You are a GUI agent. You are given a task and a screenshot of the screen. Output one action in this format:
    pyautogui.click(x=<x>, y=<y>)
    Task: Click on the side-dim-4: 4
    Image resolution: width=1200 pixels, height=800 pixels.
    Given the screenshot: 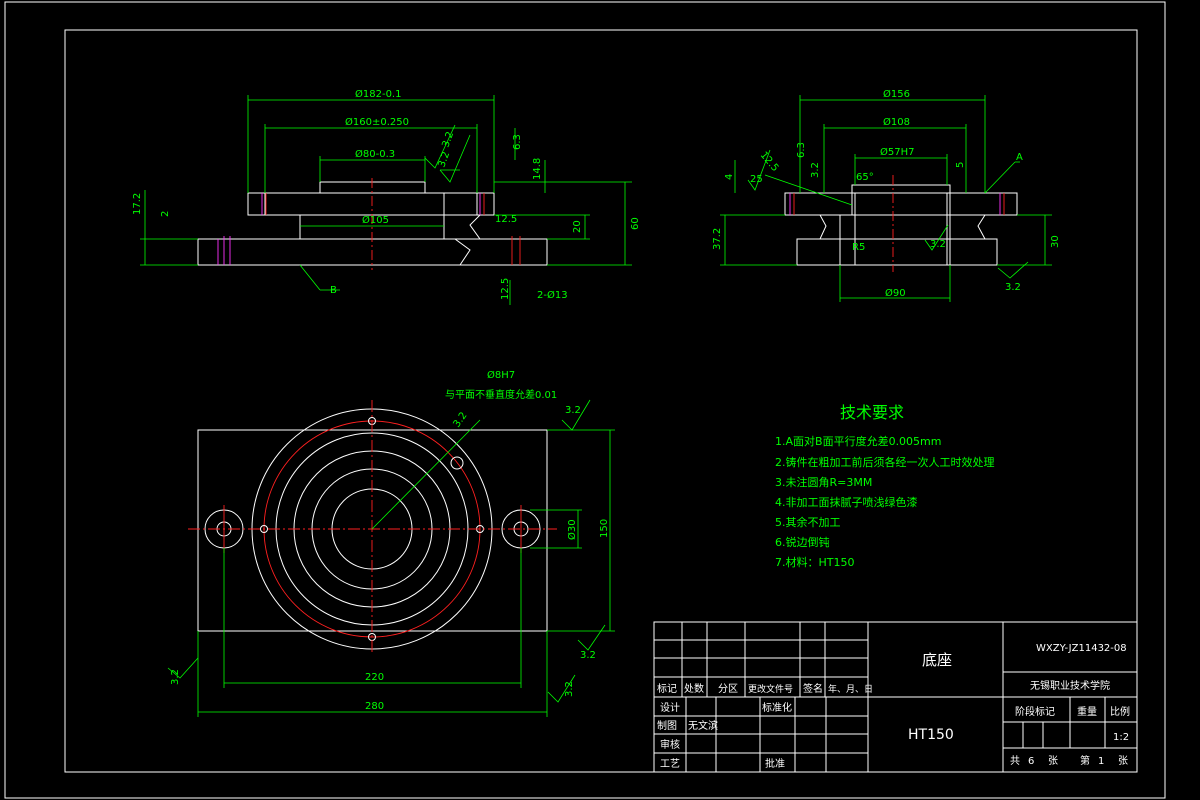 What is the action you would take?
    pyautogui.click(x=729, y=177)
    